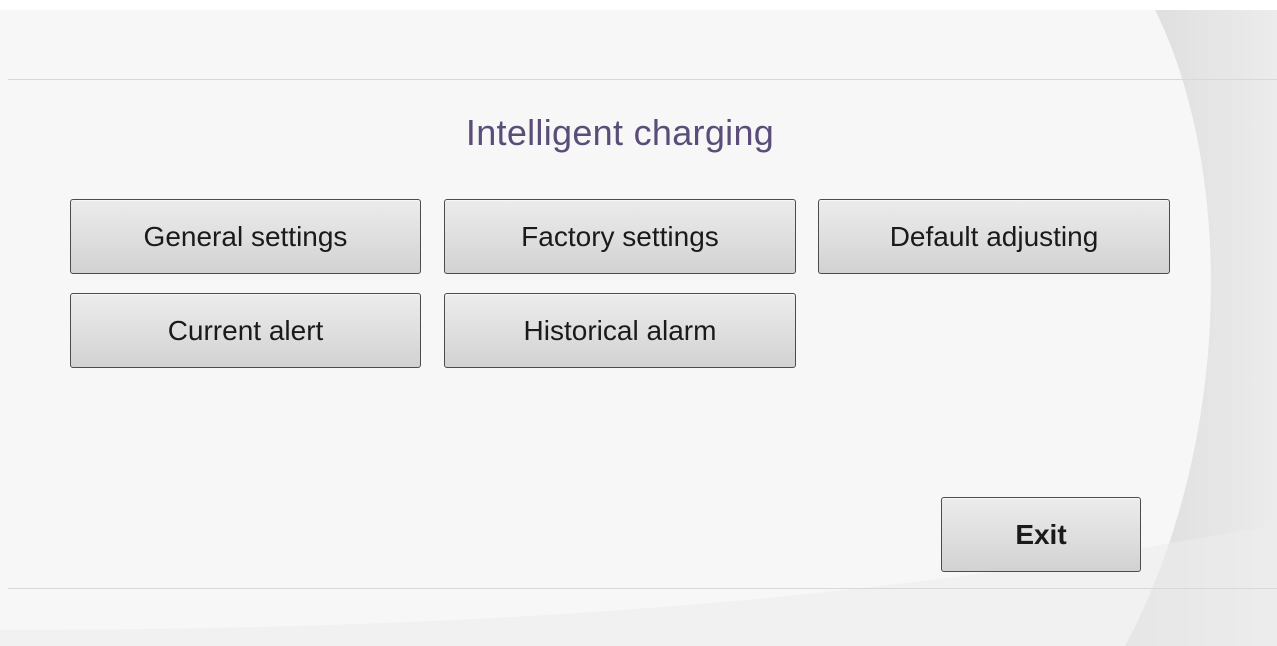 The width and height of the screenshot is (1277, 646). I want to click on factory-settings-button: Factory settings, so click(620, 236).